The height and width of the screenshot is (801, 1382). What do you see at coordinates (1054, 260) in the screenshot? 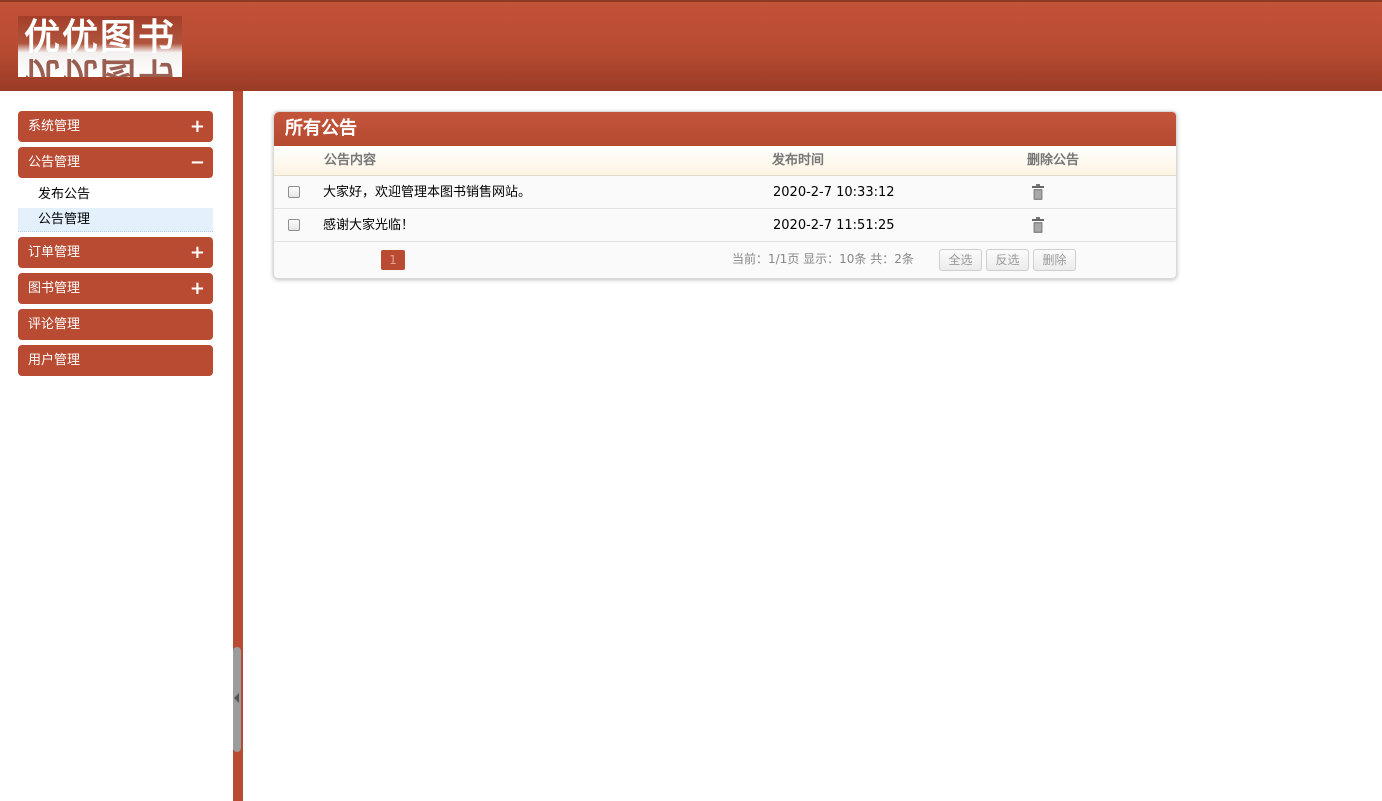
I see `delete-selected-button: 删除` at bounding box center [1054, 260].